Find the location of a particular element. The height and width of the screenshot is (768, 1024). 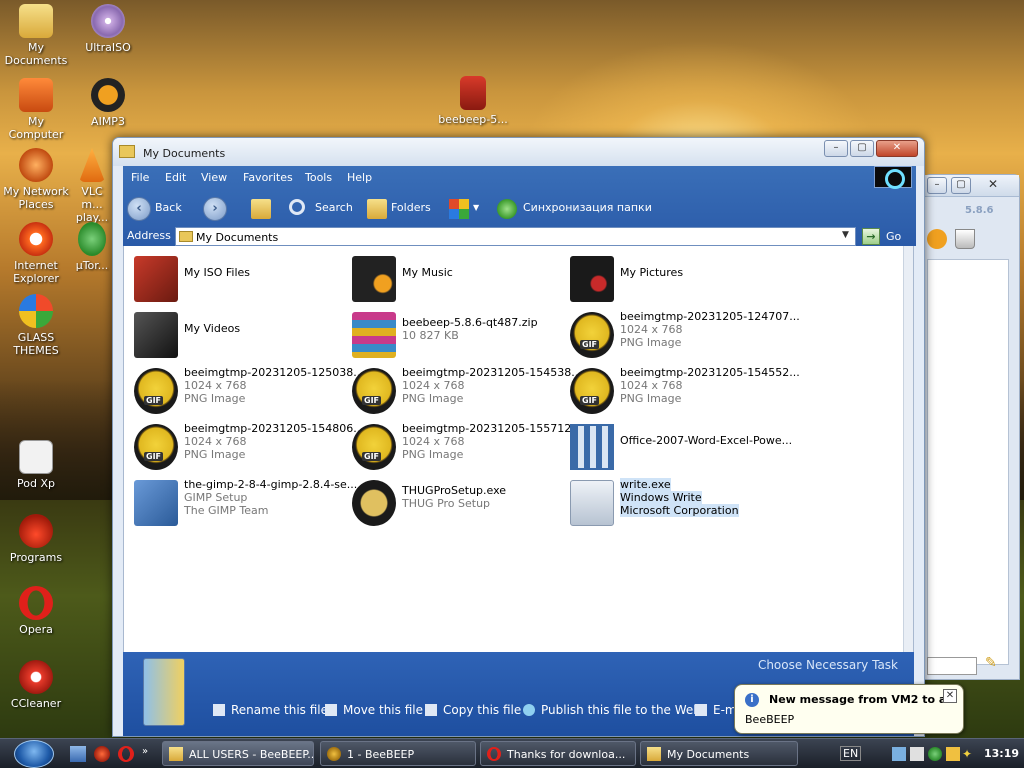

forward-arrow-icon: › is located at coordinates (215, 209).